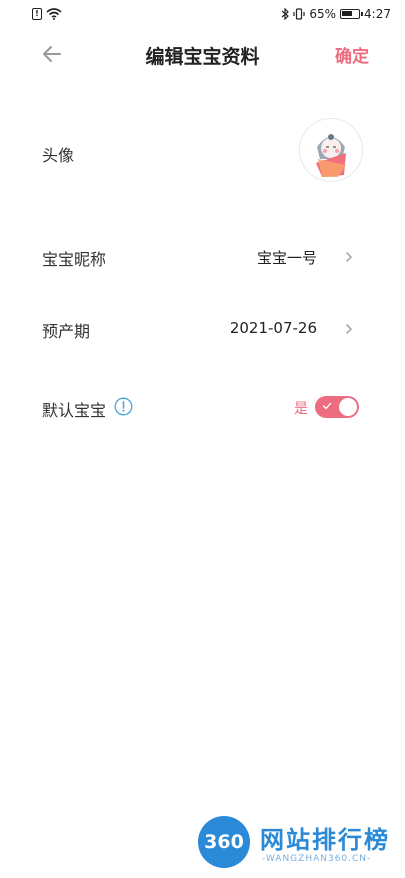  I want to click on avatar, so click(331, 150).